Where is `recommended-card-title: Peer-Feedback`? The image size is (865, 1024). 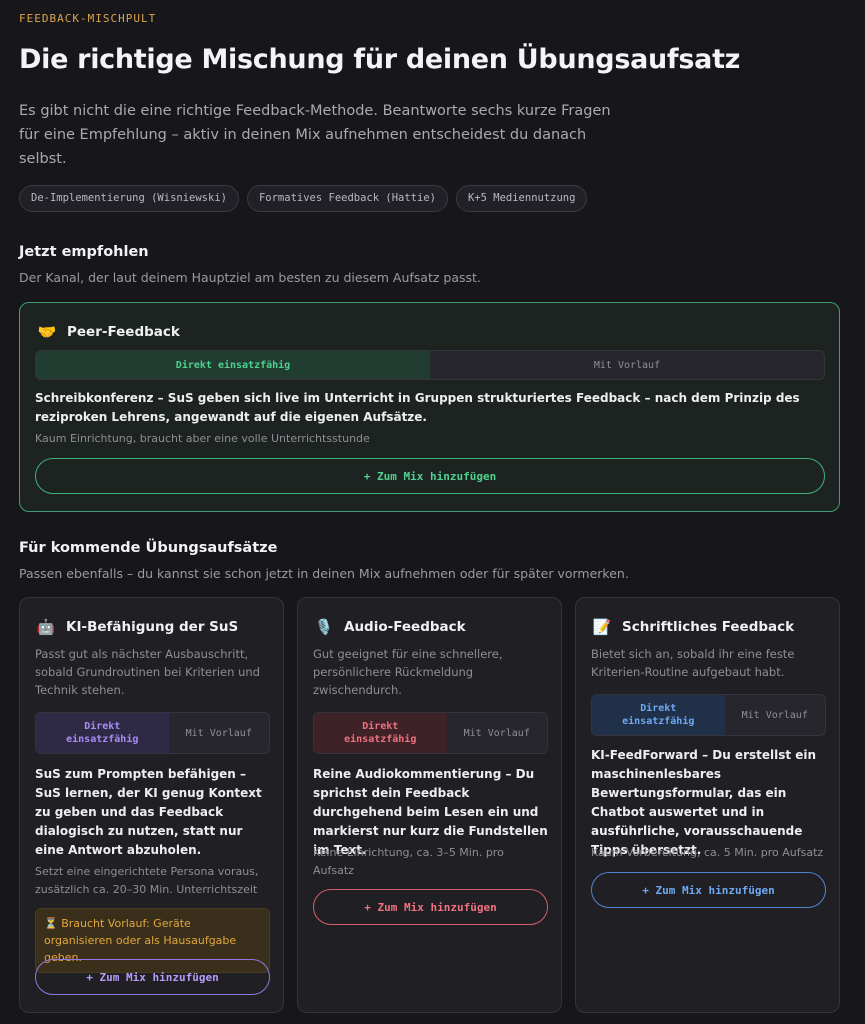 recommended-card-title: Peer-Feedback is located at coordinates (123, 332).